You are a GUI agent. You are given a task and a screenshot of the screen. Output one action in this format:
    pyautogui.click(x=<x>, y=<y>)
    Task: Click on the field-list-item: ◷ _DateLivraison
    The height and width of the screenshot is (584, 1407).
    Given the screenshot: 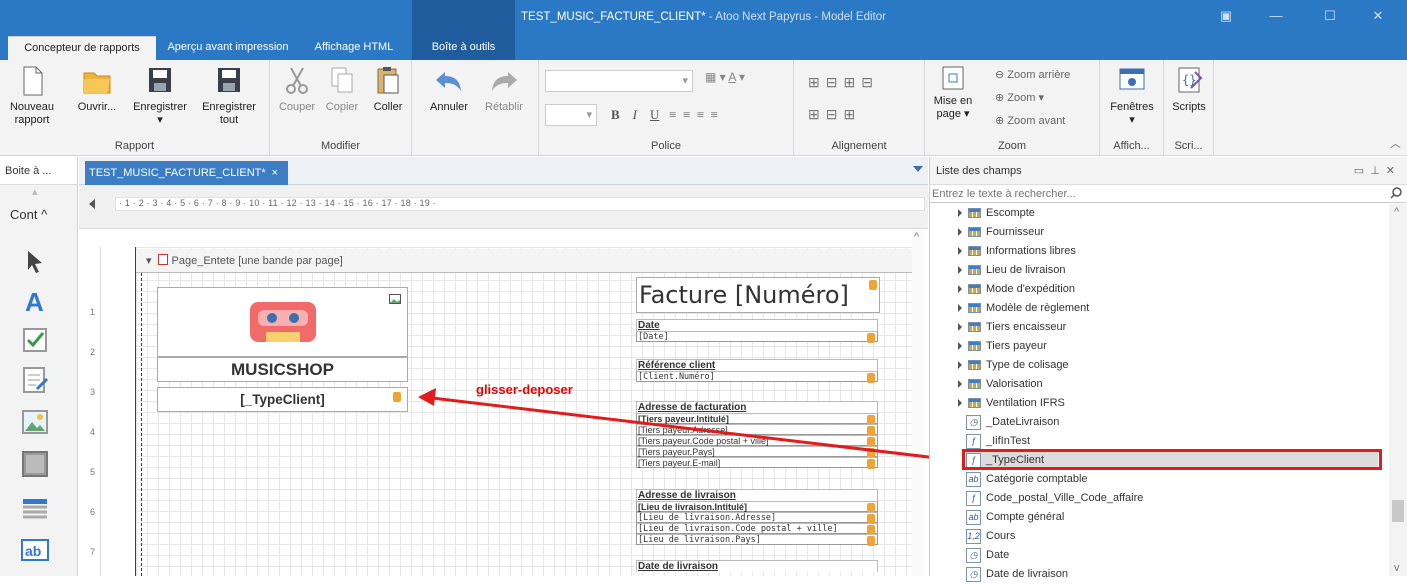 What is the action you would take?
    pyautogui.click(x=1172, y=422)
    